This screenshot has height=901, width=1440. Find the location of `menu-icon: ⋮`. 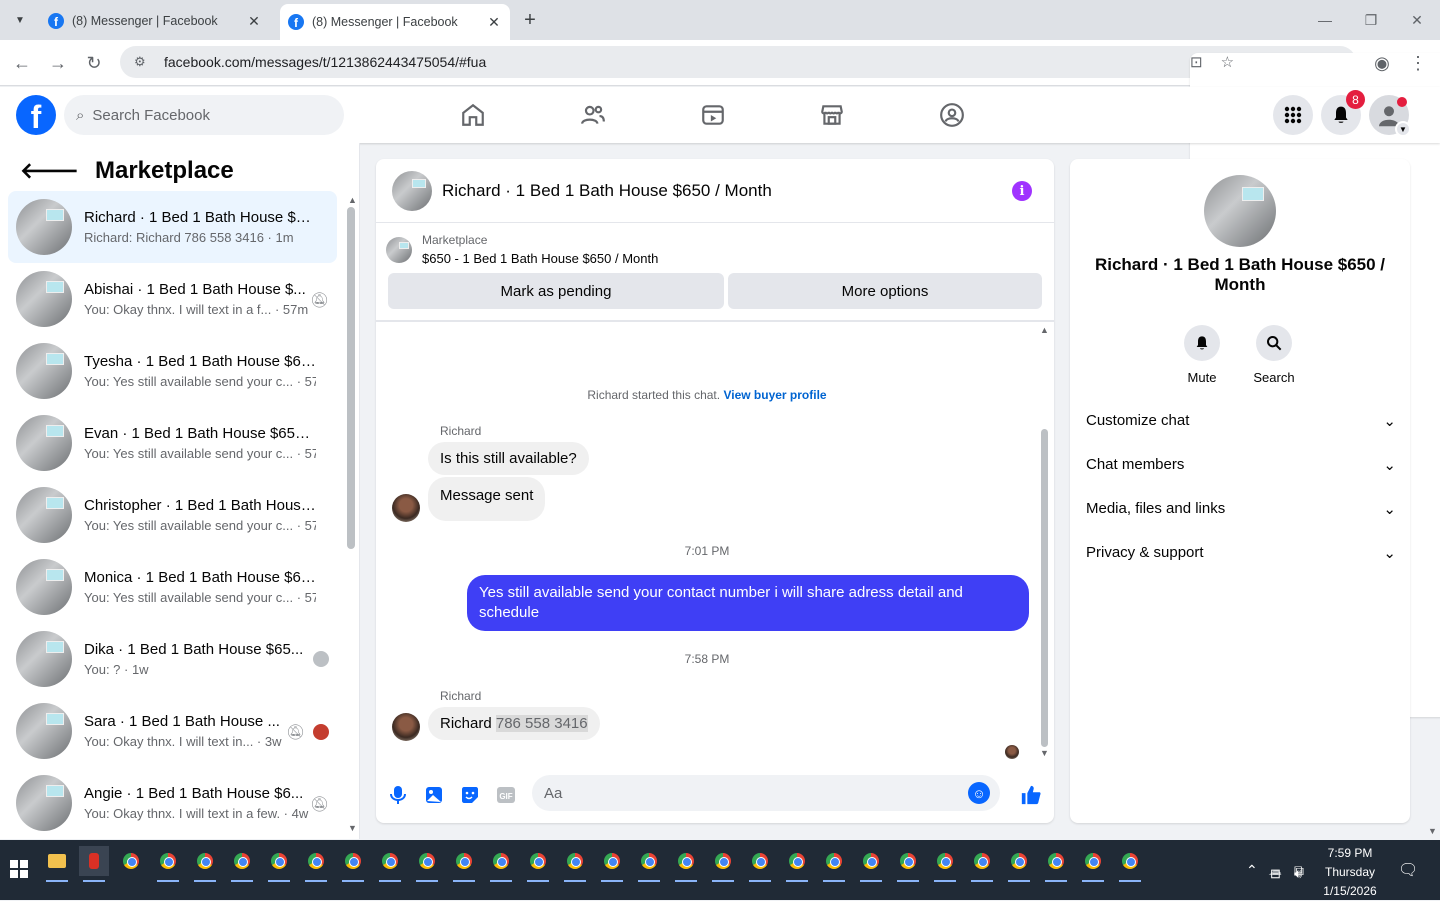

menu-icon: ⋮ is located at coordinates (1418, 63).